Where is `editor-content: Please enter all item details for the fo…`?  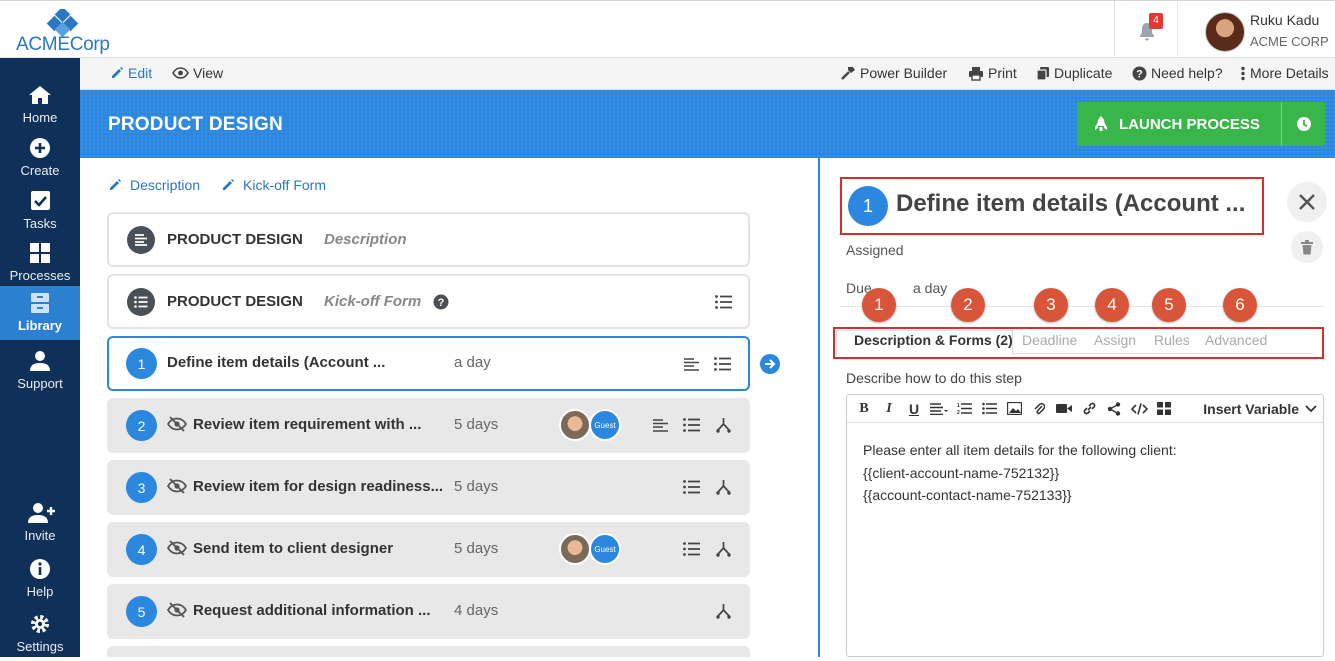
editor-content: Please enter all item details for the fo… is located at coordinates (1020, 473).